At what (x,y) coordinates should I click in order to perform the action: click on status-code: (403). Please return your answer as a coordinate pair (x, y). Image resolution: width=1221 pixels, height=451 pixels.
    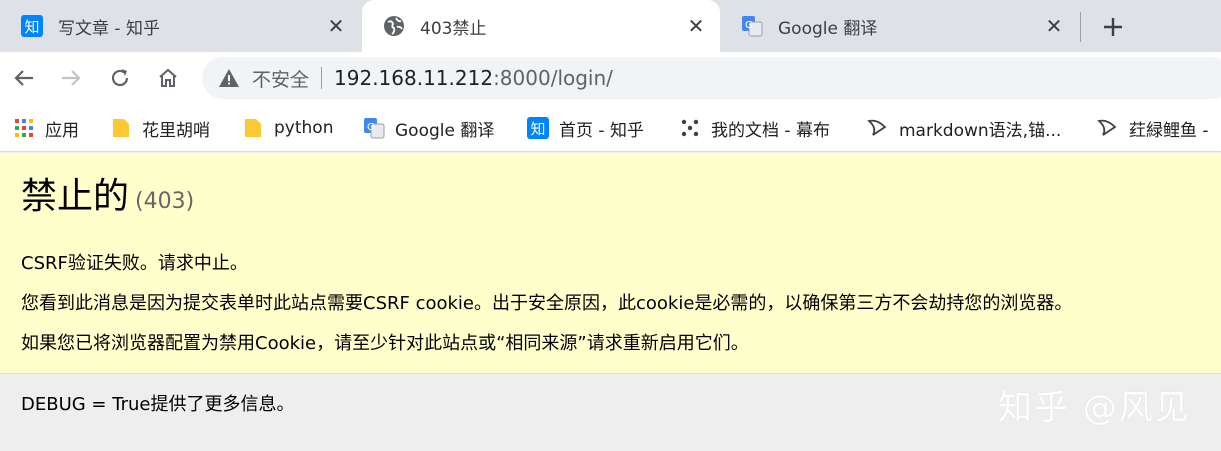
    Looking at the image, I should click on (165, 201).